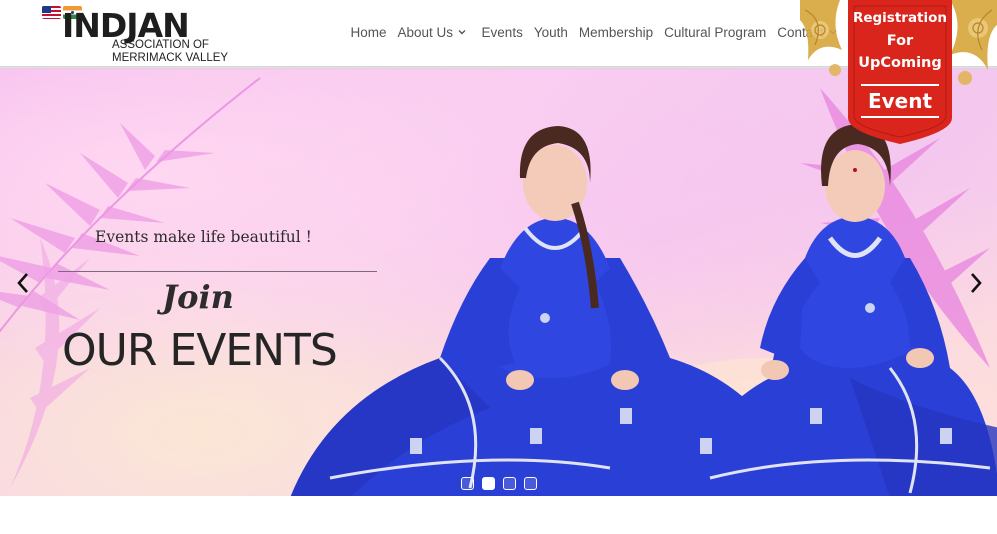  I want to click on slider-dot-active, so click(488, 483).